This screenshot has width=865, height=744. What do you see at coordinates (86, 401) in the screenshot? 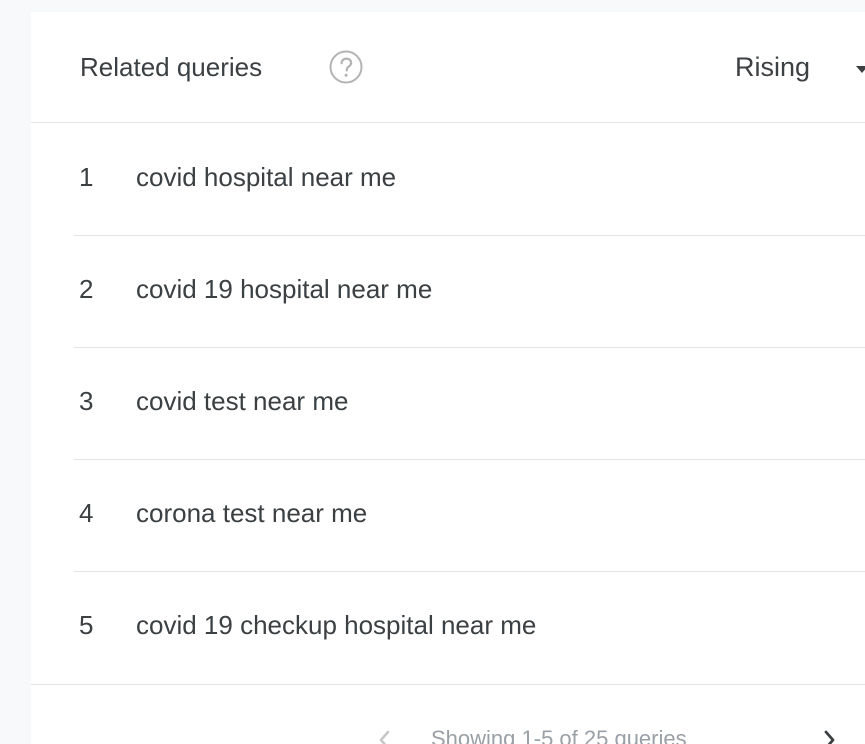
I see `query-rank: 3` at bounding box center [86, 401].